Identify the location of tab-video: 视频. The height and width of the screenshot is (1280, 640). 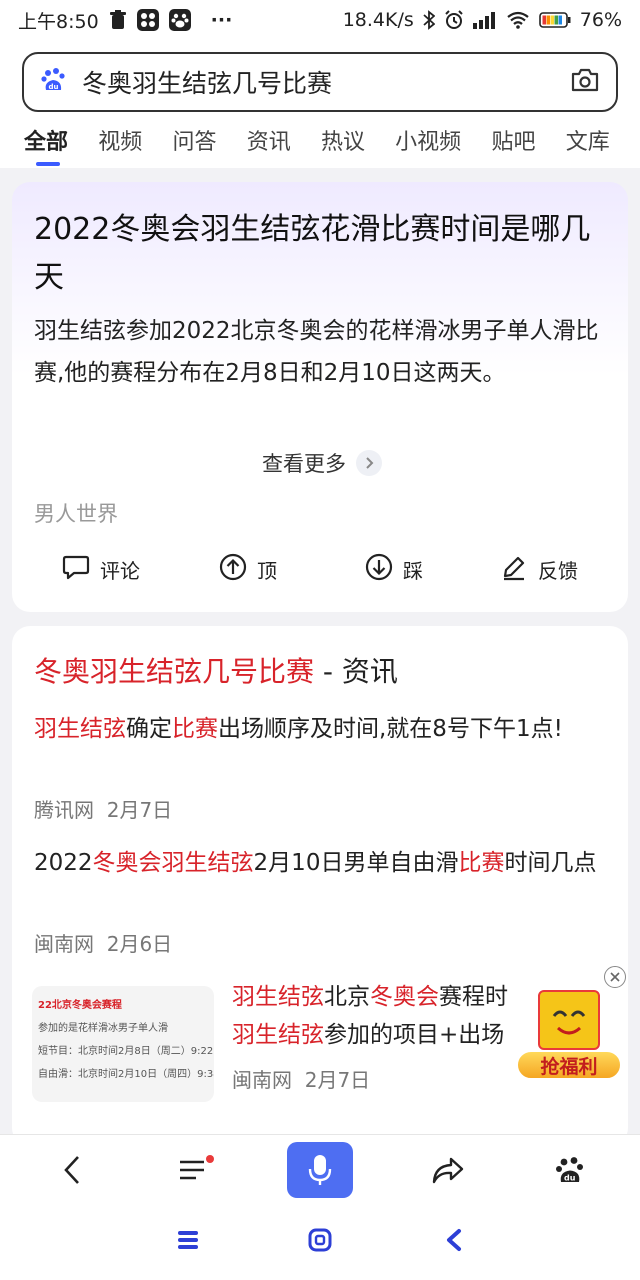
(135, 139).